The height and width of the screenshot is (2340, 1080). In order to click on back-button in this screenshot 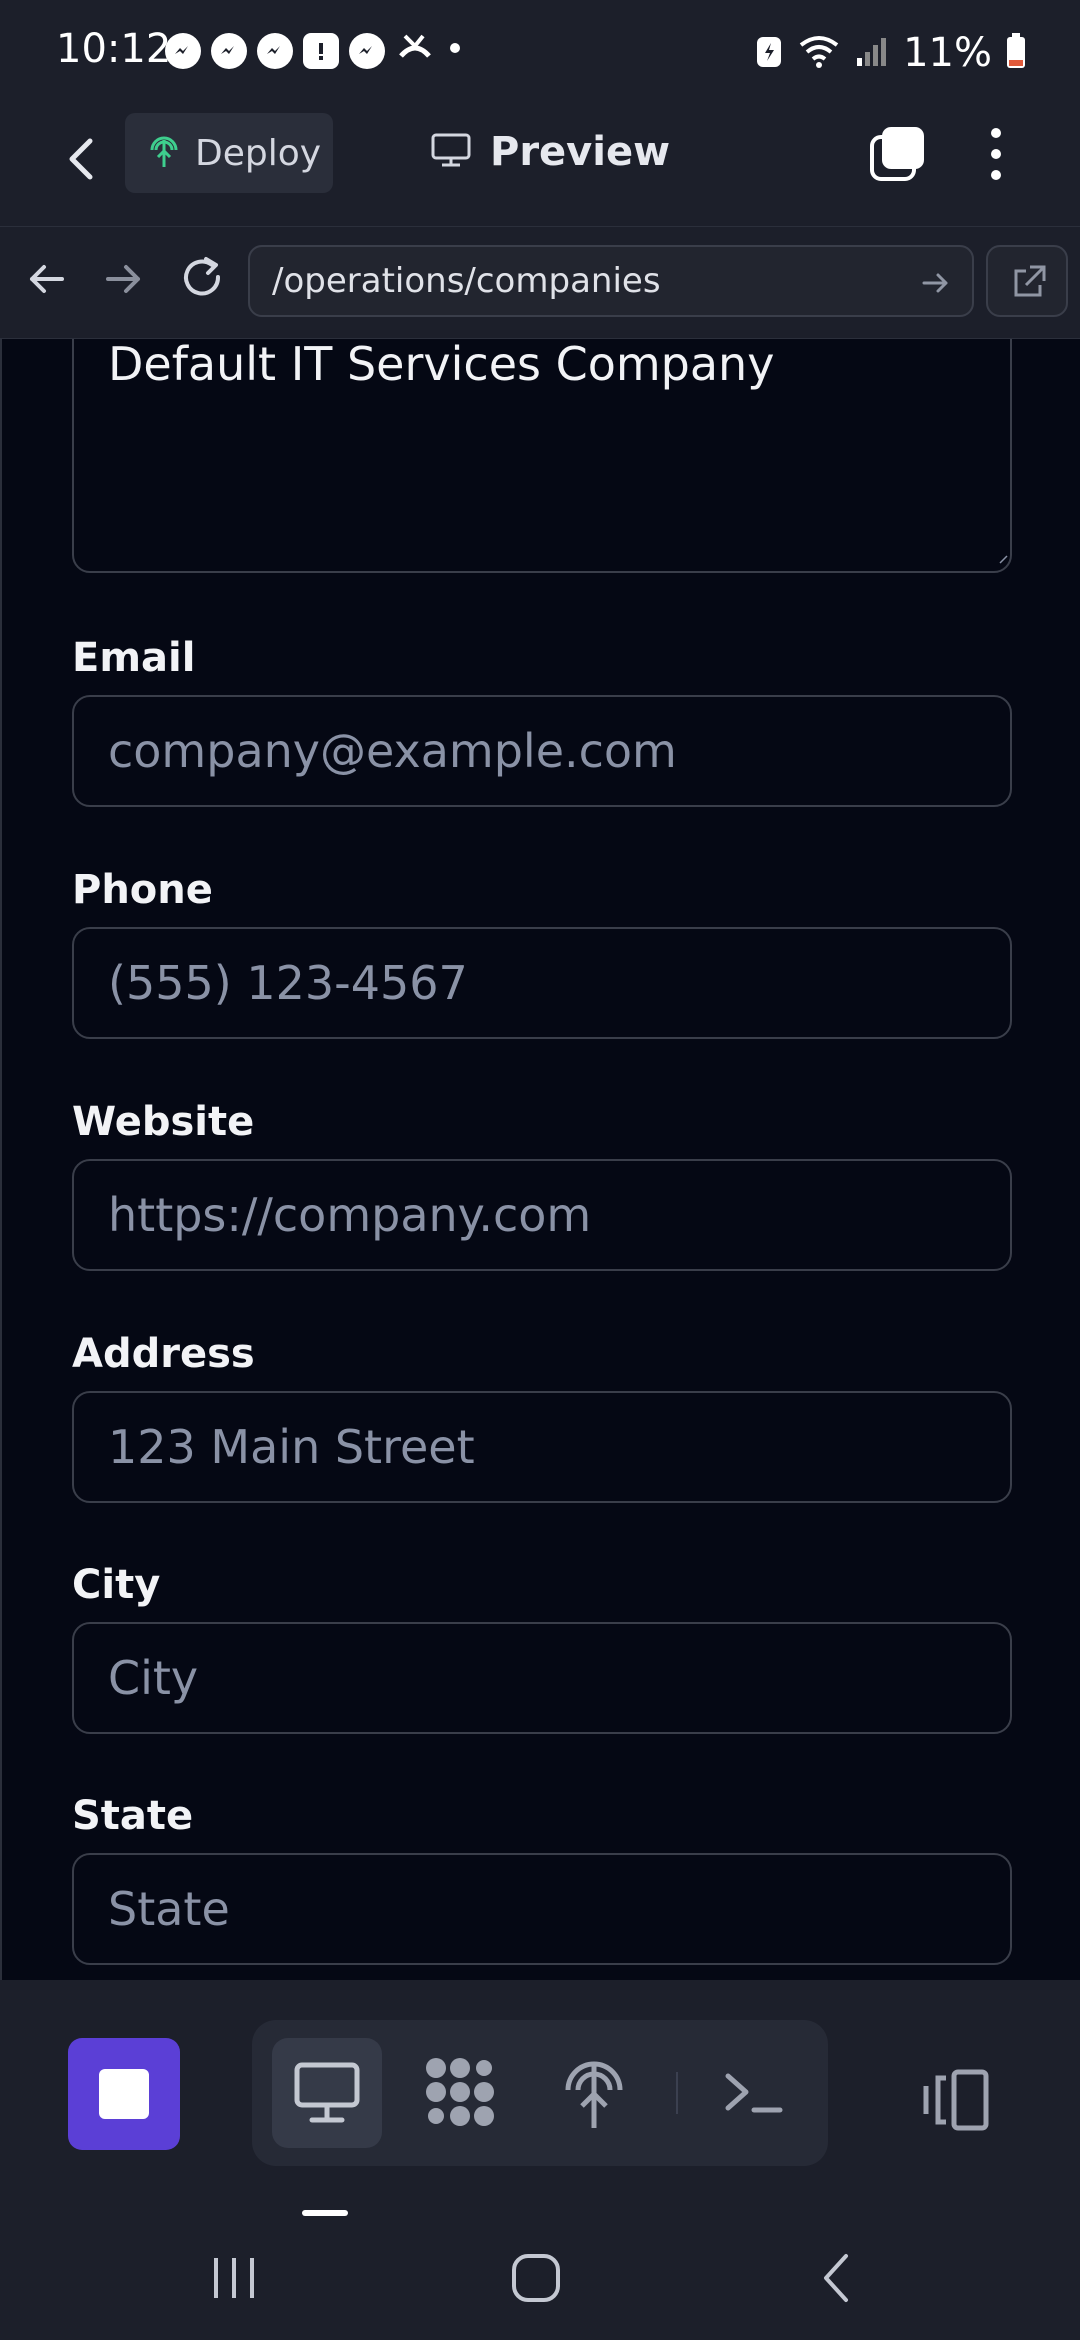, I will do `click(80, 159)`.